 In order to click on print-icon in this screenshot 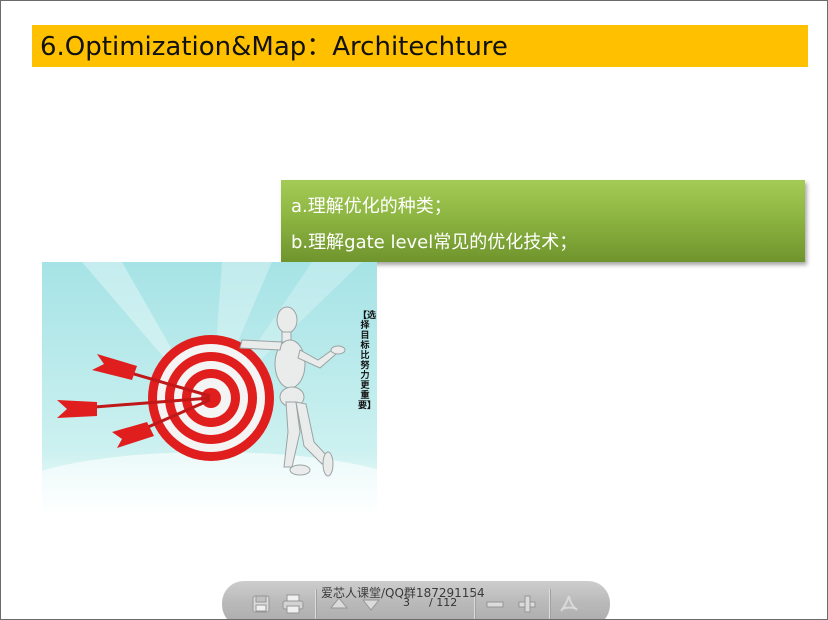, I will do `click(293, 604)`.